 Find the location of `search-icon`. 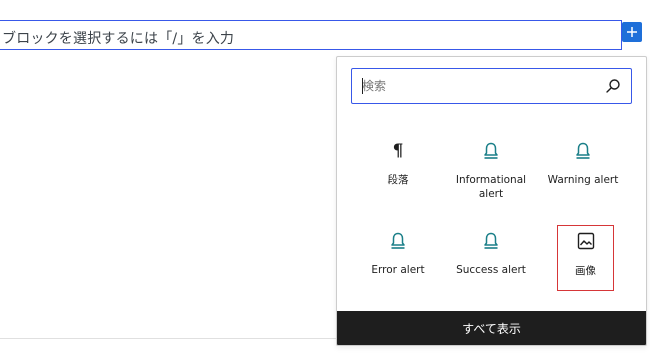

search-icon is located at coordinates (613, 86).